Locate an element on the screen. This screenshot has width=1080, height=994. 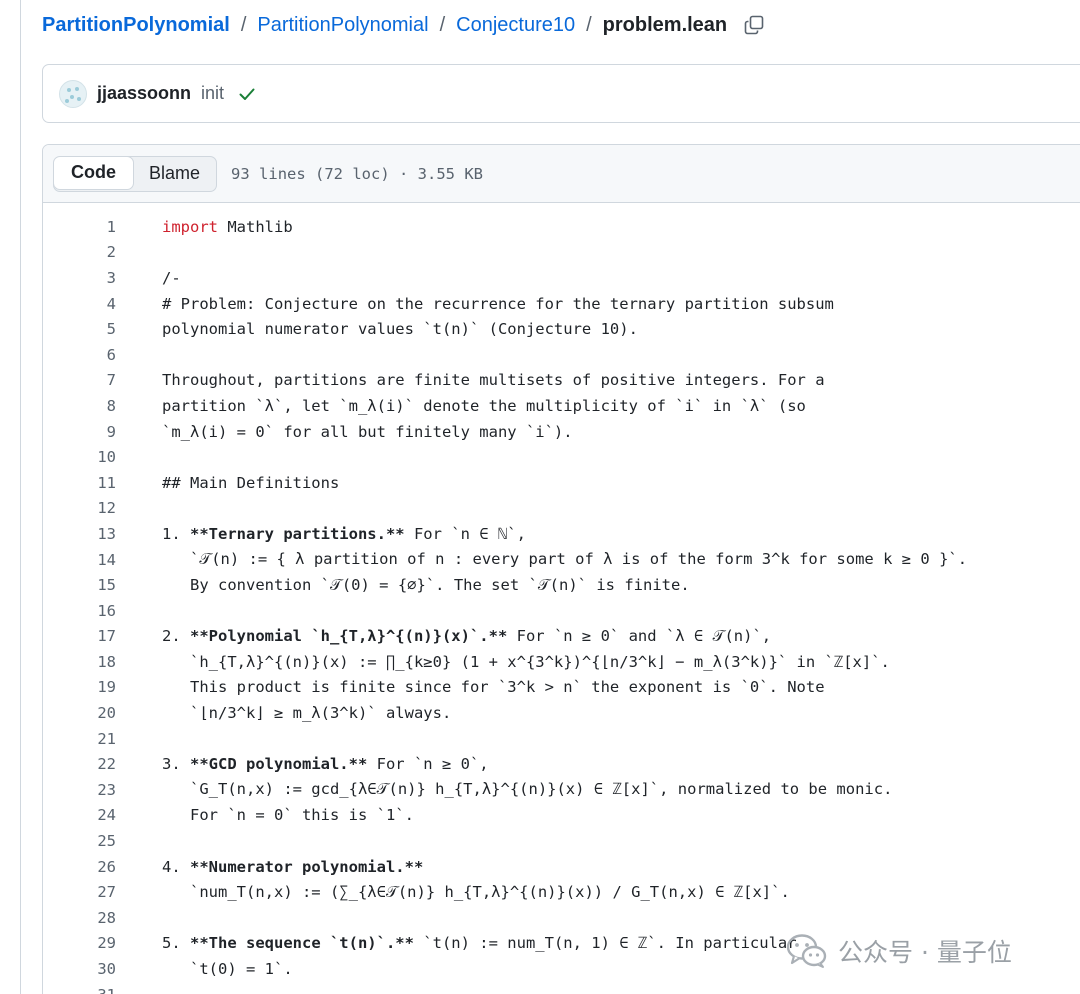
code-text: /- is located at coordinates (171, 277).